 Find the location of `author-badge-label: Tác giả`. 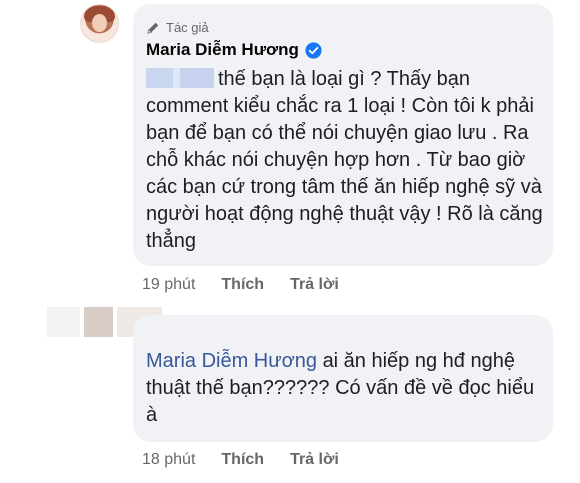

author-badge-label: Tác giả is located at coordinates (187, 27).